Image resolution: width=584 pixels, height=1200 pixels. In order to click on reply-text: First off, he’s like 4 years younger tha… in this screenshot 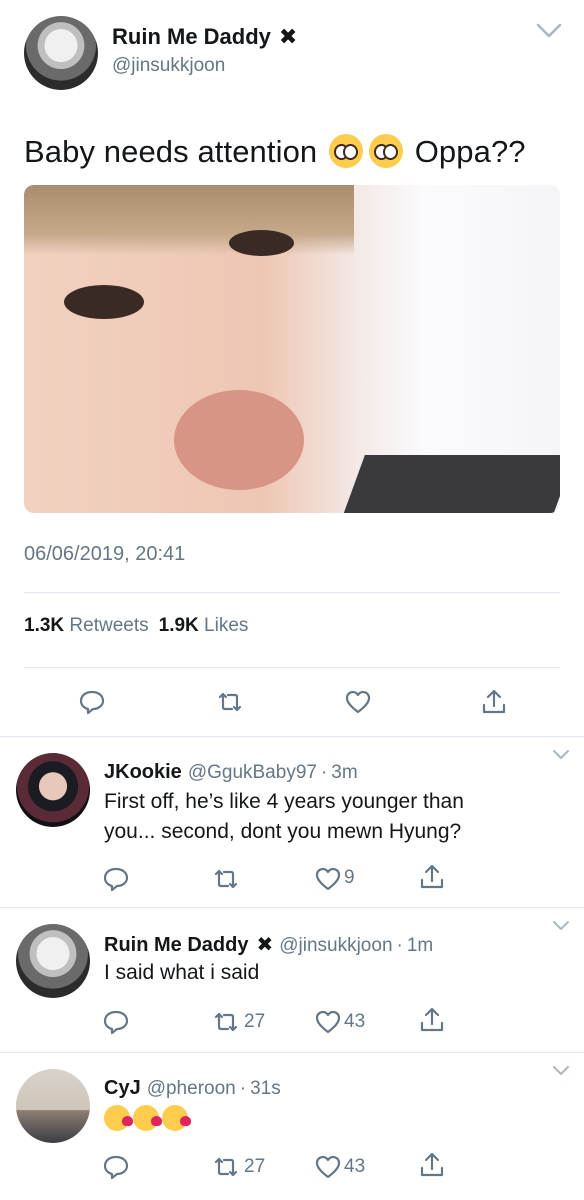, I will do `click(284, 816)`.